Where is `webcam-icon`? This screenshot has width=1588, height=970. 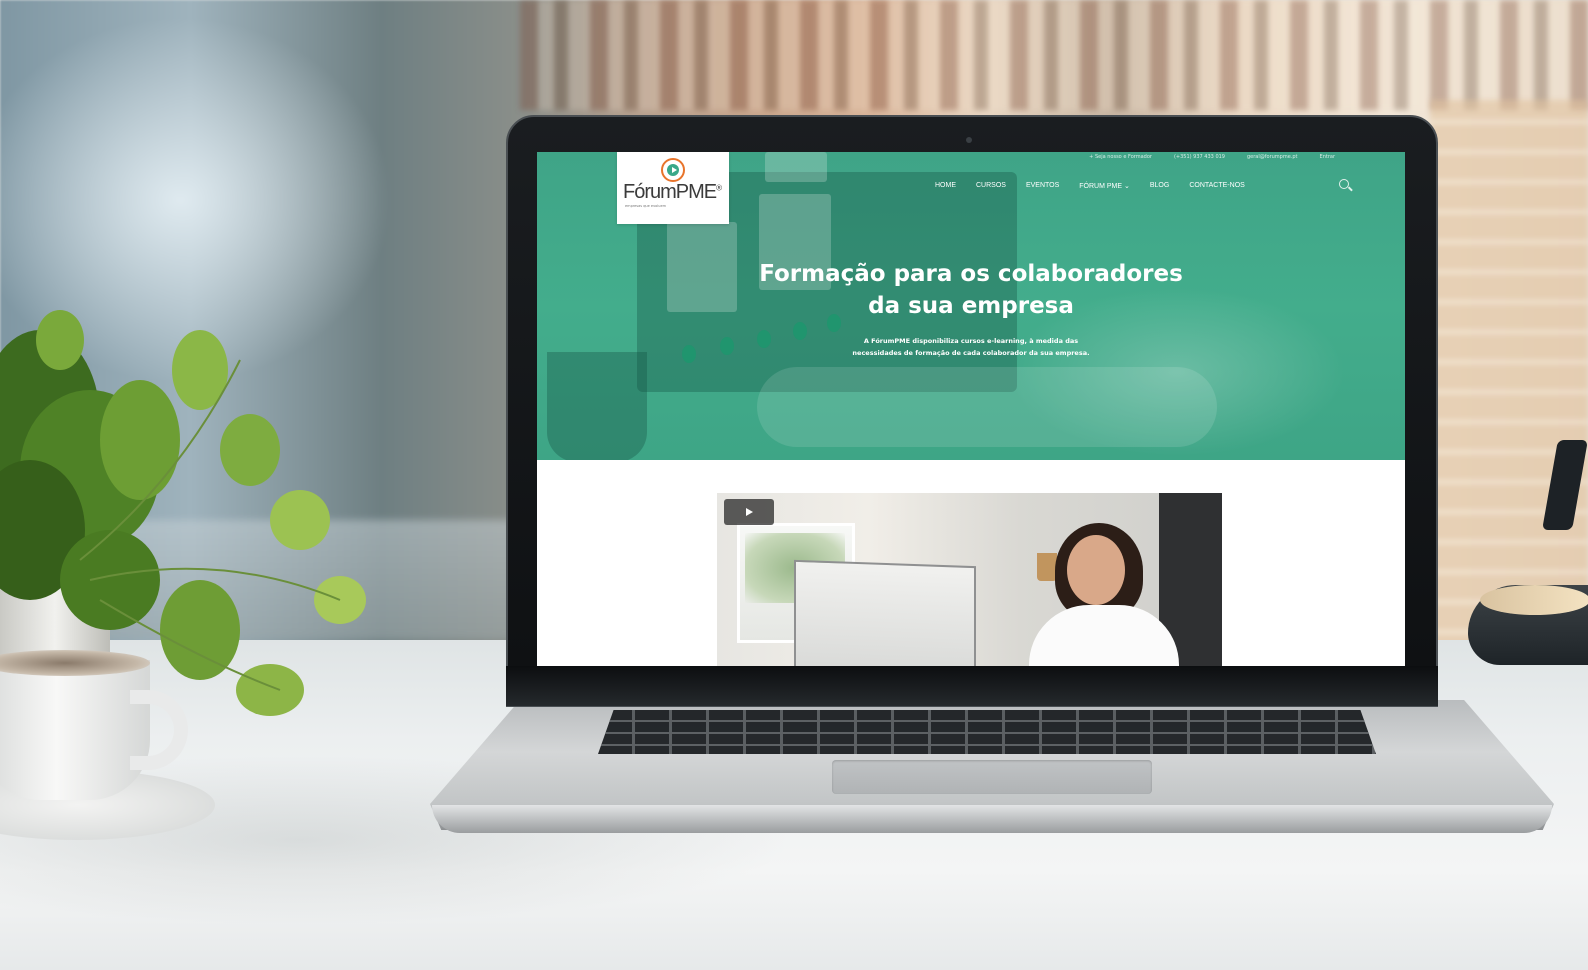
webcam-icon is located at coordinates (969, 140).